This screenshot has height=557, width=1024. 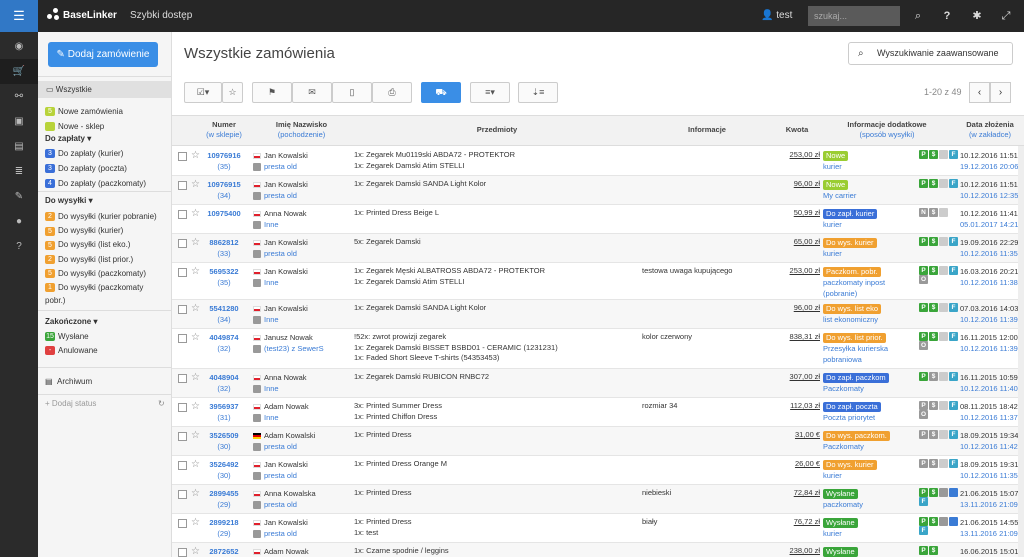 What do you see at coordinates (19, 121) in the screenshot?
I see `storage-icon: ▣` at bounding box center [19, 121].